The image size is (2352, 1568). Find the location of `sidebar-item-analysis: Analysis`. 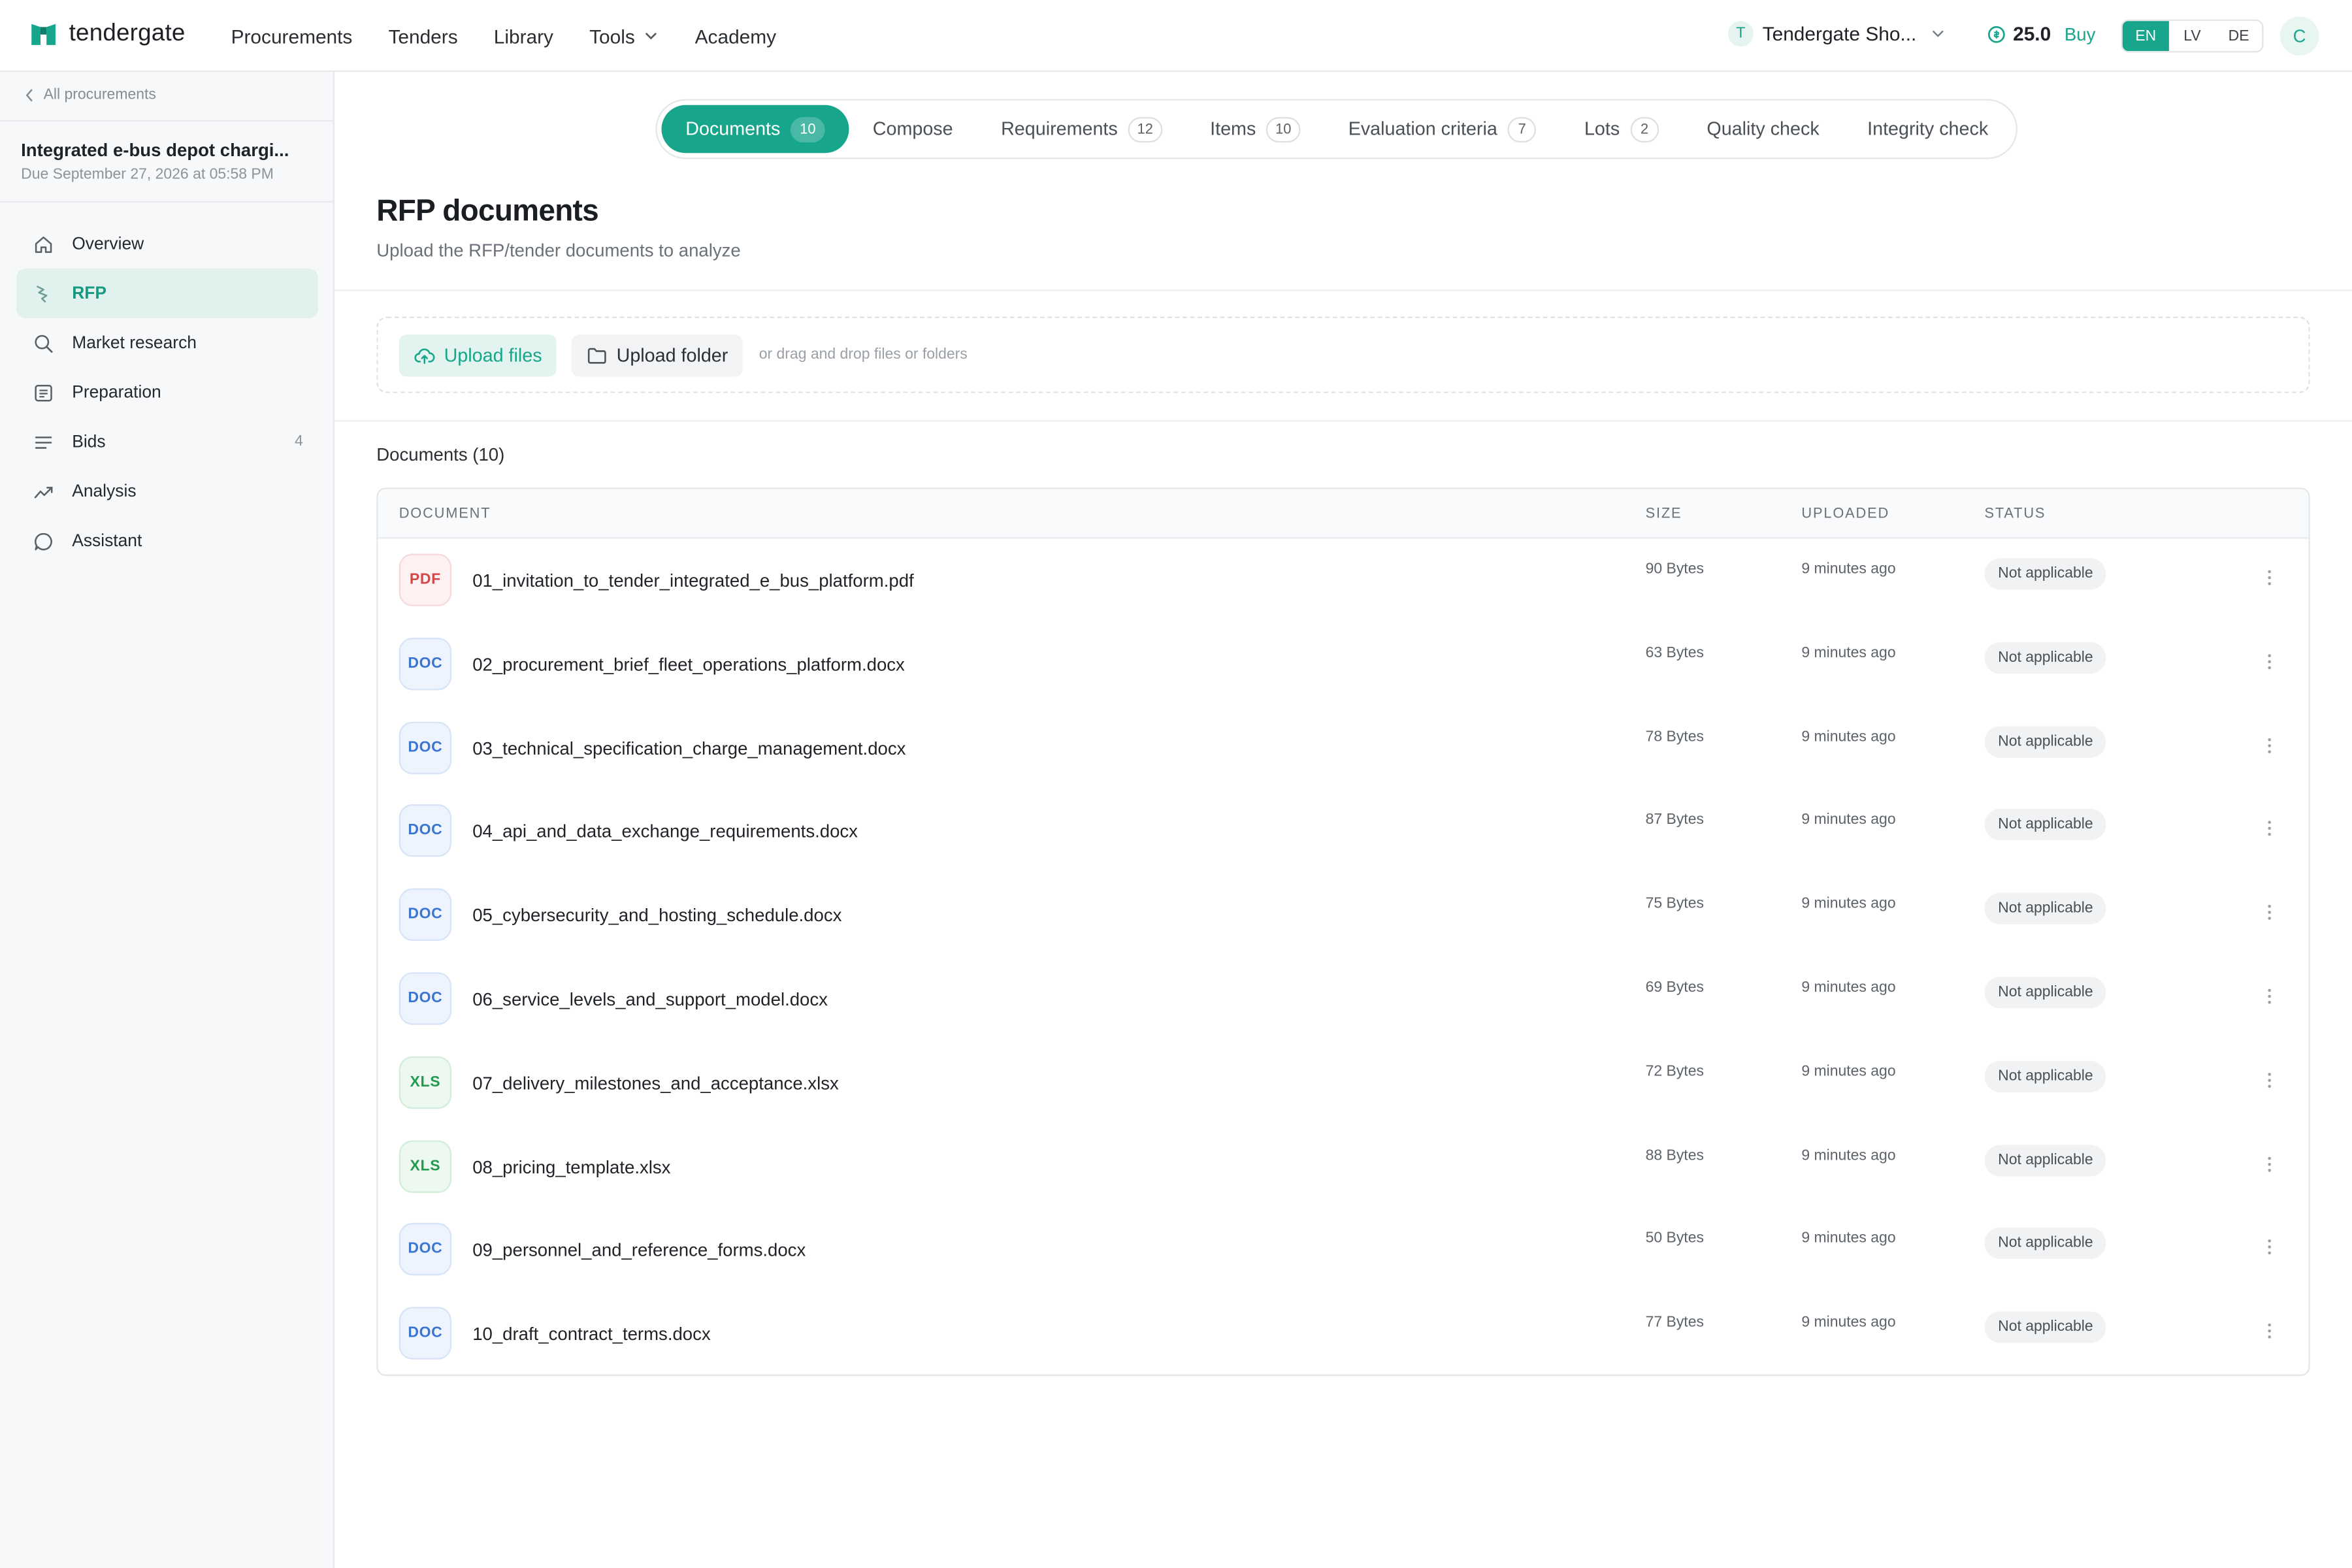

sidebar-item-analysis: Analysis is located at coordinates (167, 491).